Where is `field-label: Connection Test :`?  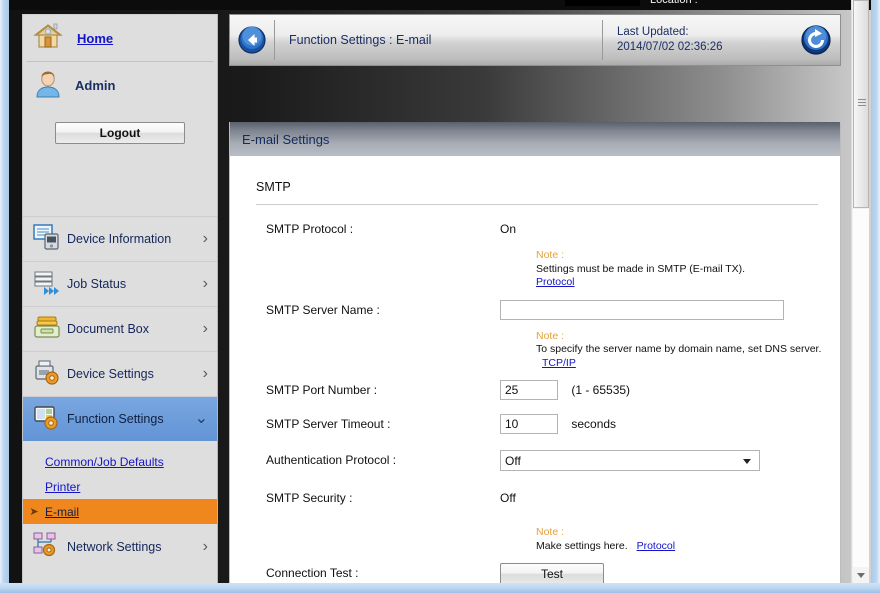 field-label: Connection Test : is located at coordinates (312, 573).